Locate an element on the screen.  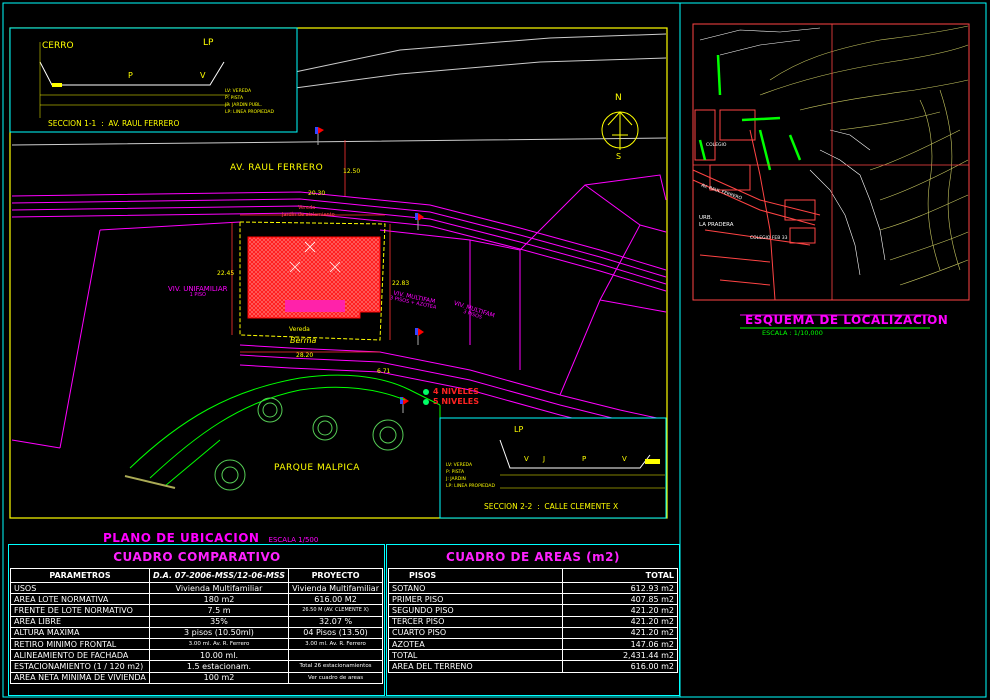
niveles-4-label: 4 NIVELES is located at coordinates (456, 391).